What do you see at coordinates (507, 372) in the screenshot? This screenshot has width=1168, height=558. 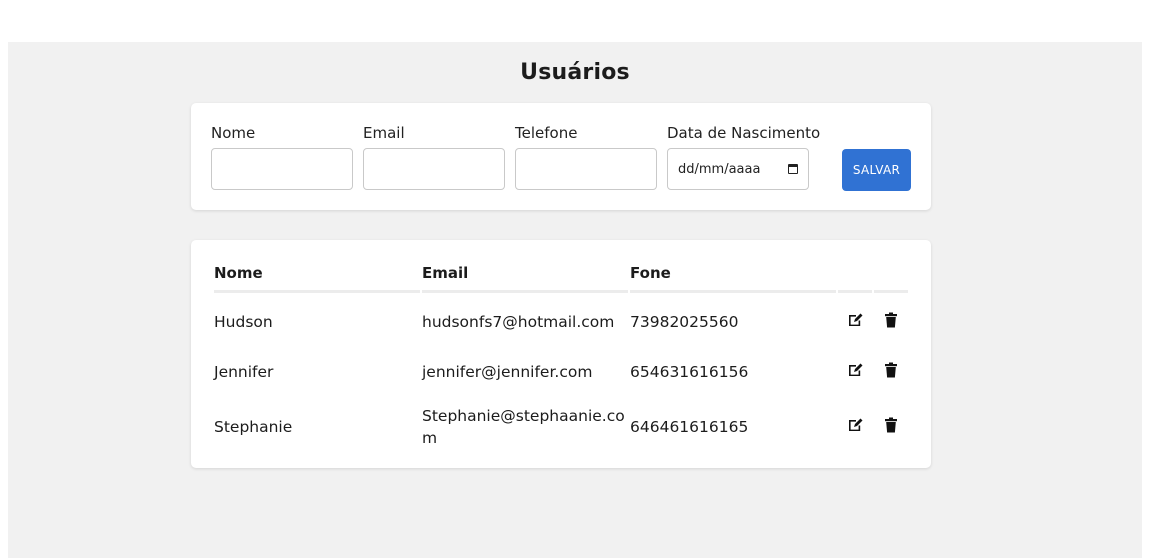 I see `cell-email: jennifer@jennifer.com` at bounding box center [507, 372].